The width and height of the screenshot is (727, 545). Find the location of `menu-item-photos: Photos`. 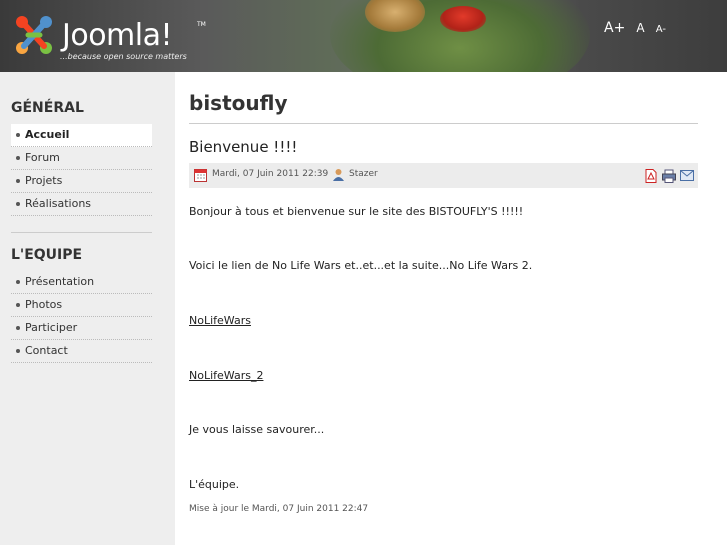

menu-item-photos: Photos is located at coordinates (81, 305).